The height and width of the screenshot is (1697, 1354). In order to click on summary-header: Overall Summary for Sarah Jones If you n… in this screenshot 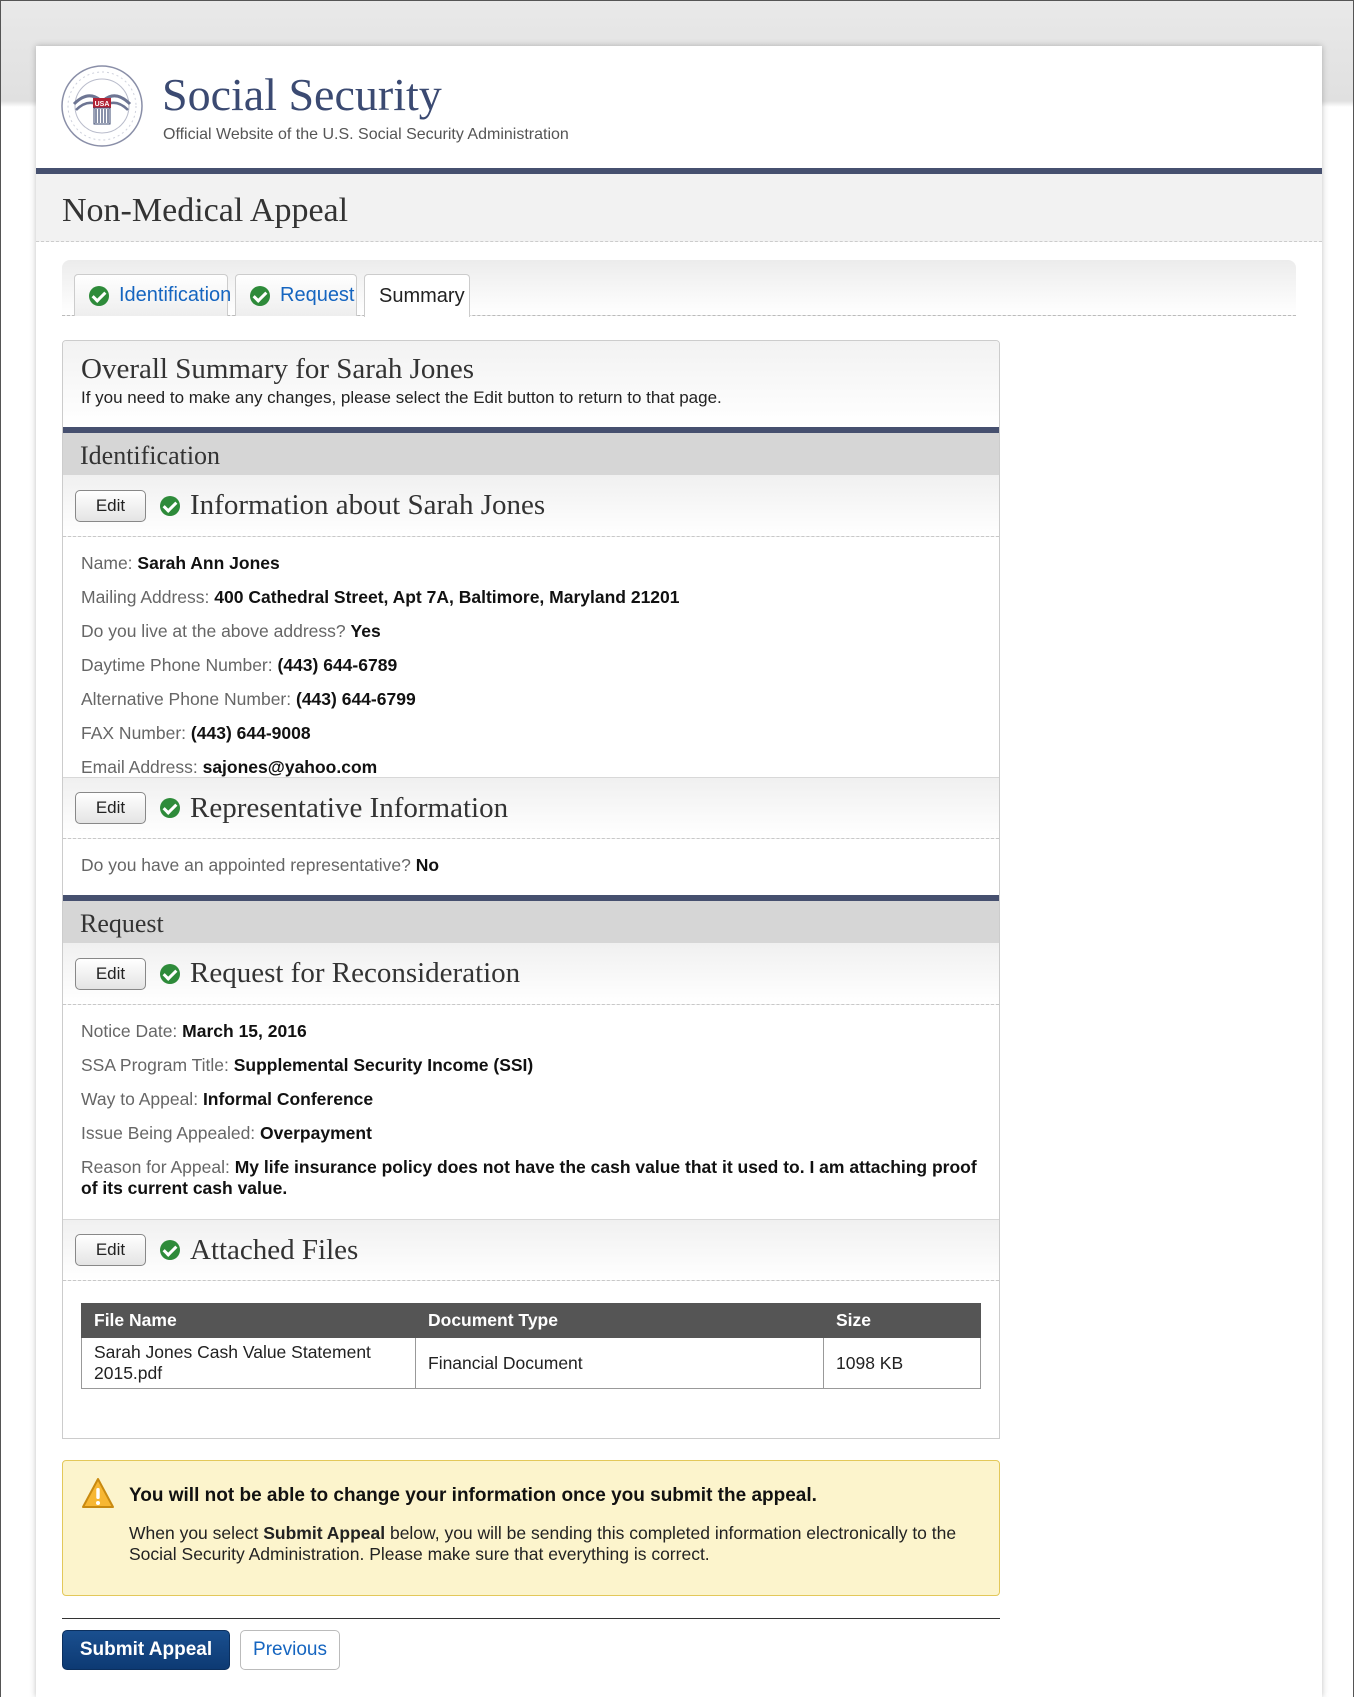, I will do `click(531, 384)`.